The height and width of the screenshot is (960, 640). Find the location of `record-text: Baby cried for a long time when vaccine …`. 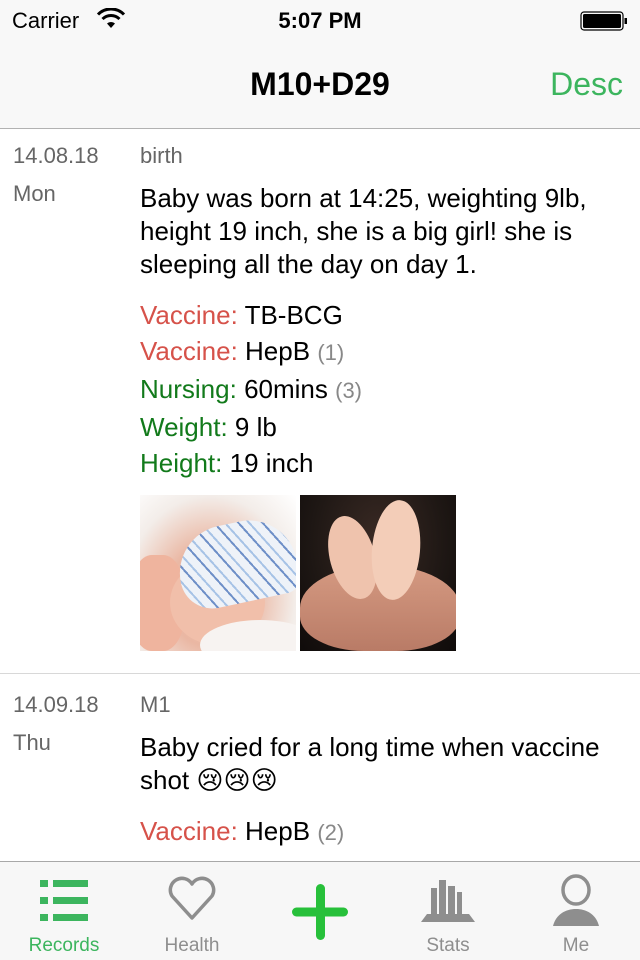

record-text: Baby cried for a long time when vaccine … is located at coordinates (370, 763).